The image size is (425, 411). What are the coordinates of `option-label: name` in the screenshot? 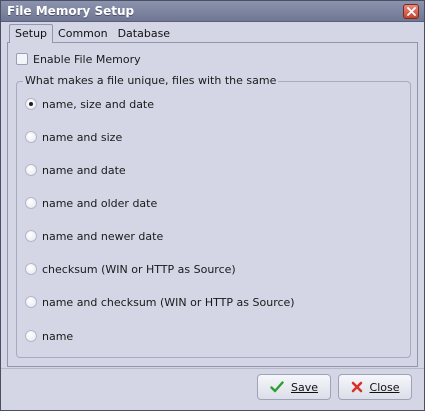 It's located at (58, 336).